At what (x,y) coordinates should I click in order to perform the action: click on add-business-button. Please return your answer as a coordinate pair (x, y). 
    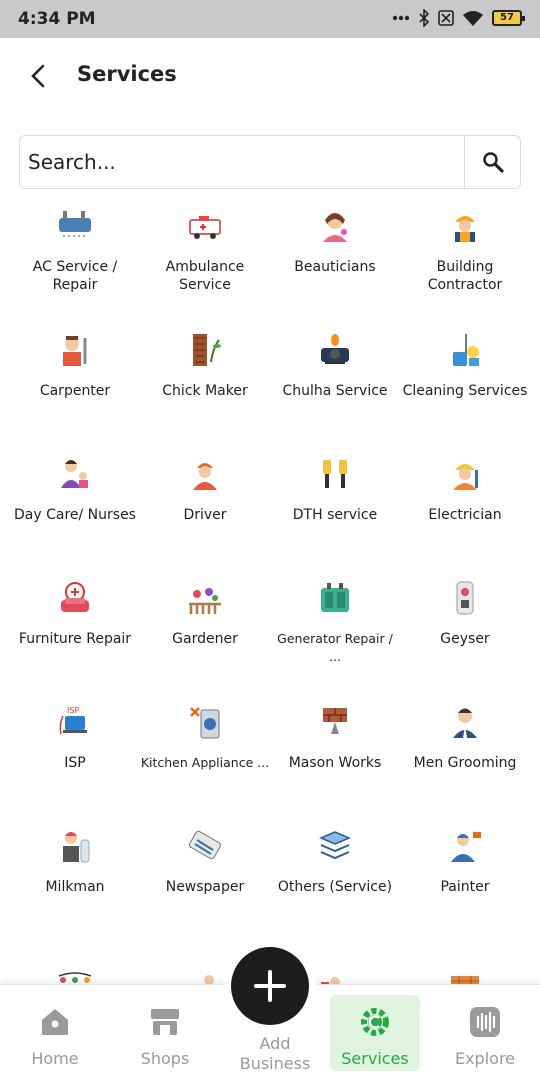
    Looking at the image, I should click on (270, 986).